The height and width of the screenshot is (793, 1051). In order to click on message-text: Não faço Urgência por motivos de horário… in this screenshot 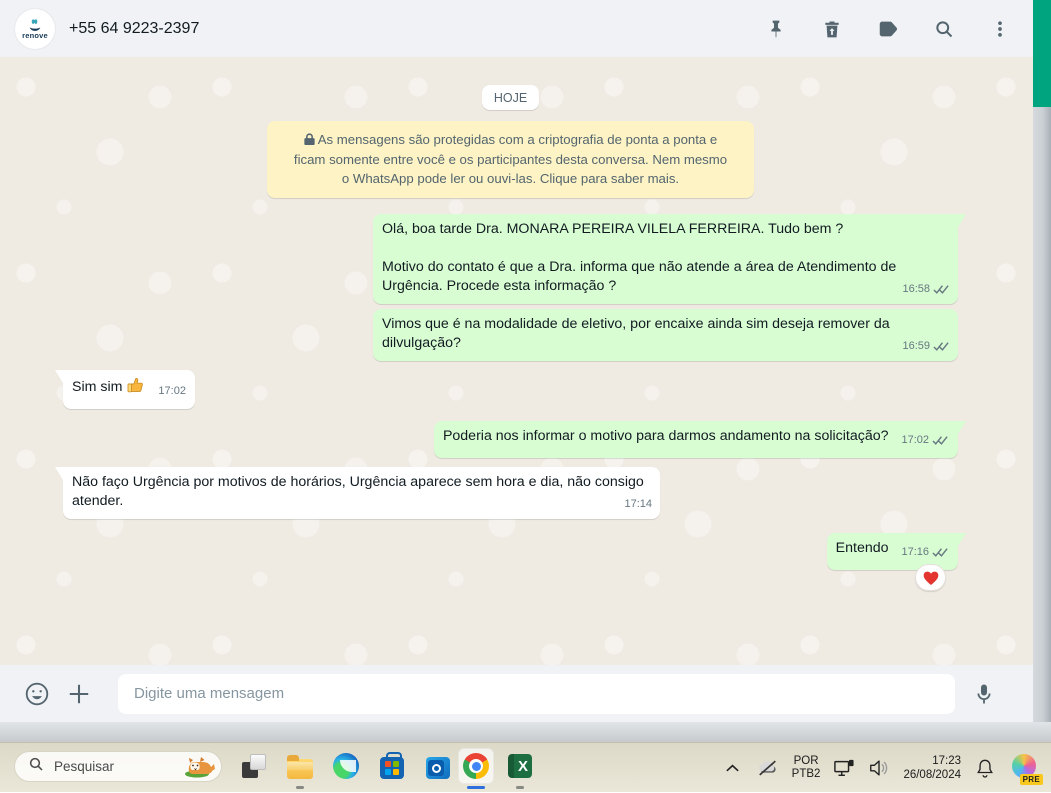, I will do `click(360, 491)`.